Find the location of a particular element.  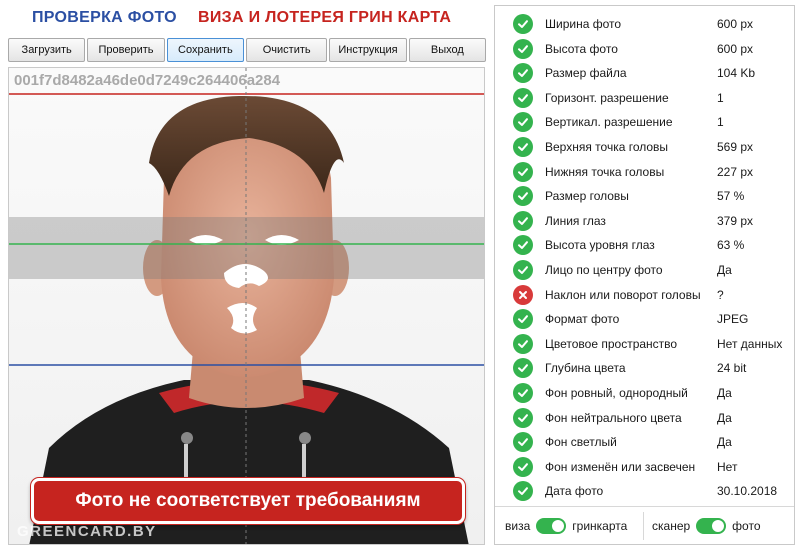

check-row: Цветовое пространство Нет данных is located at coordinates (644, 344).